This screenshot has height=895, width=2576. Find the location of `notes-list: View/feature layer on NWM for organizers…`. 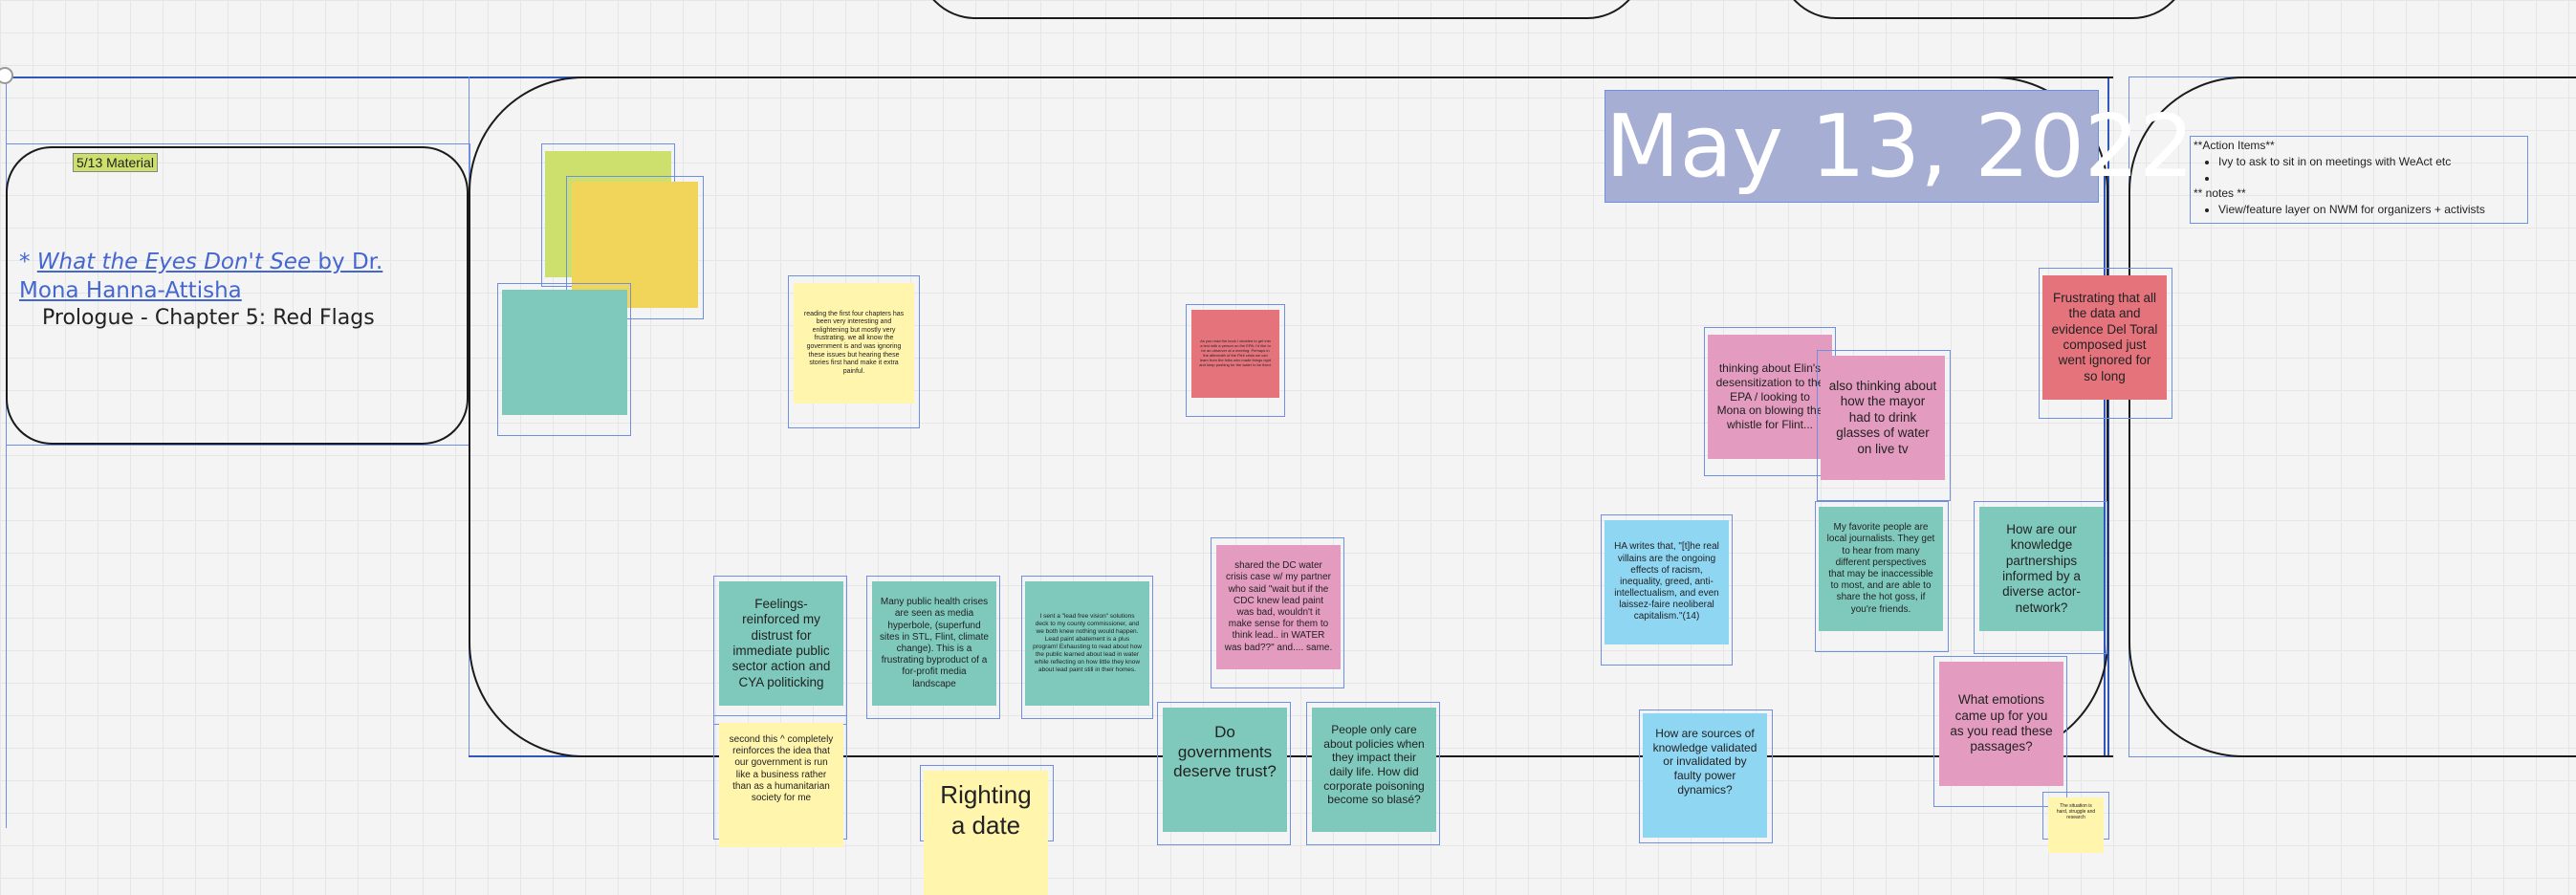

notes-list: View/feature layer on NWM for organizers… is located at coordinates (2359, 210).